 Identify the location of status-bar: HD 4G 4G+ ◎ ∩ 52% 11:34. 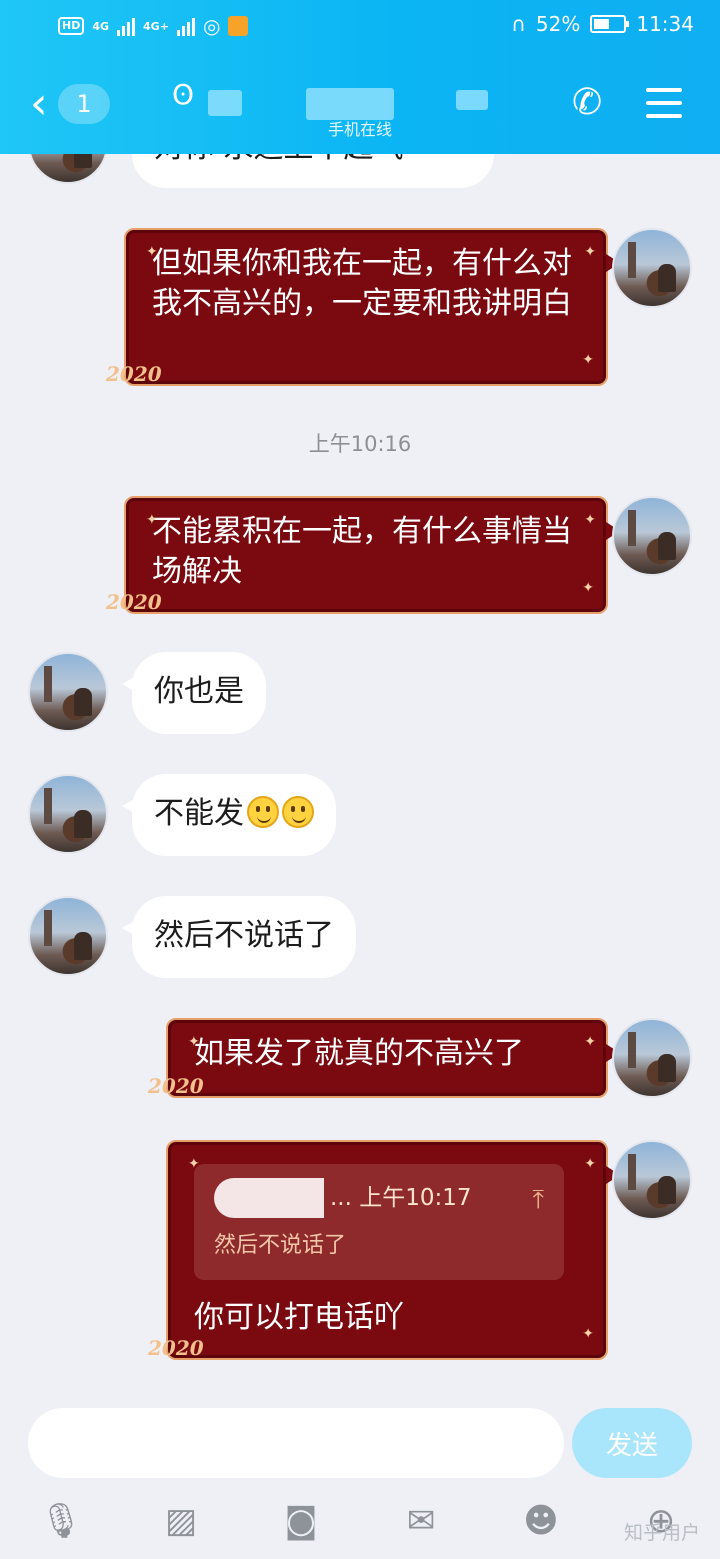
(360, 28).